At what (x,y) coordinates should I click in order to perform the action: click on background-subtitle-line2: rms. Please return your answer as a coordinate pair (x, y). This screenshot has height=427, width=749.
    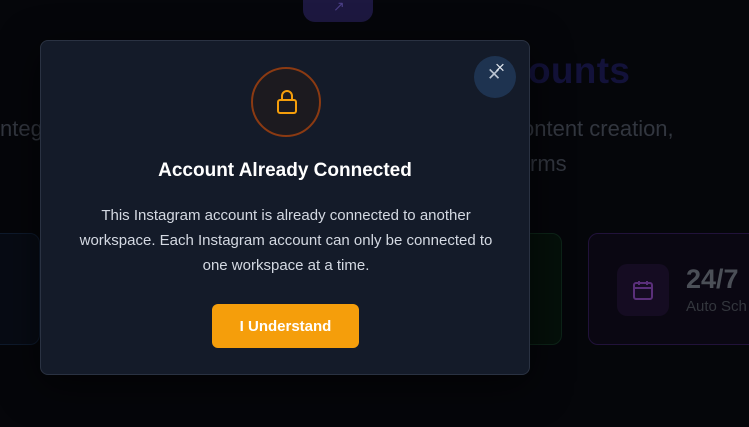
    Looking at the image, I should click on (548, 163).